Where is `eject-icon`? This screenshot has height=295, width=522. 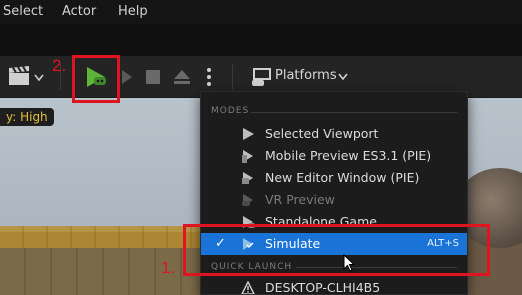
eject-icon is located at coordinates (182, 77).